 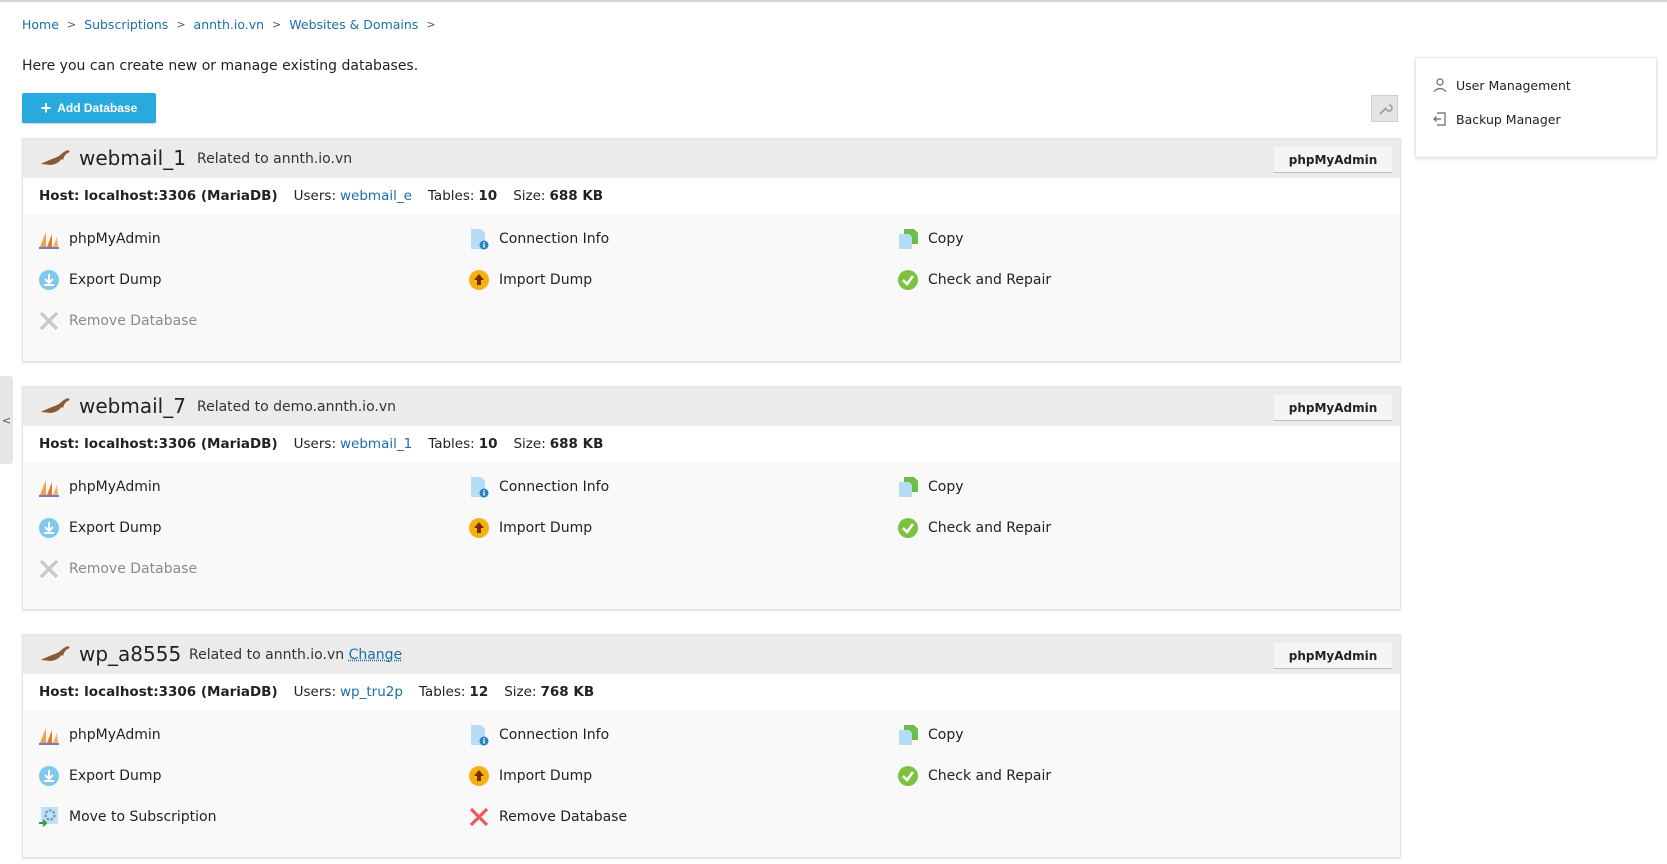 What do you see at coordinates (126, 24) in the screenshot?
I see `breadcrumb-subscriptions: Subscriptions` at bounding box center [126, 24].